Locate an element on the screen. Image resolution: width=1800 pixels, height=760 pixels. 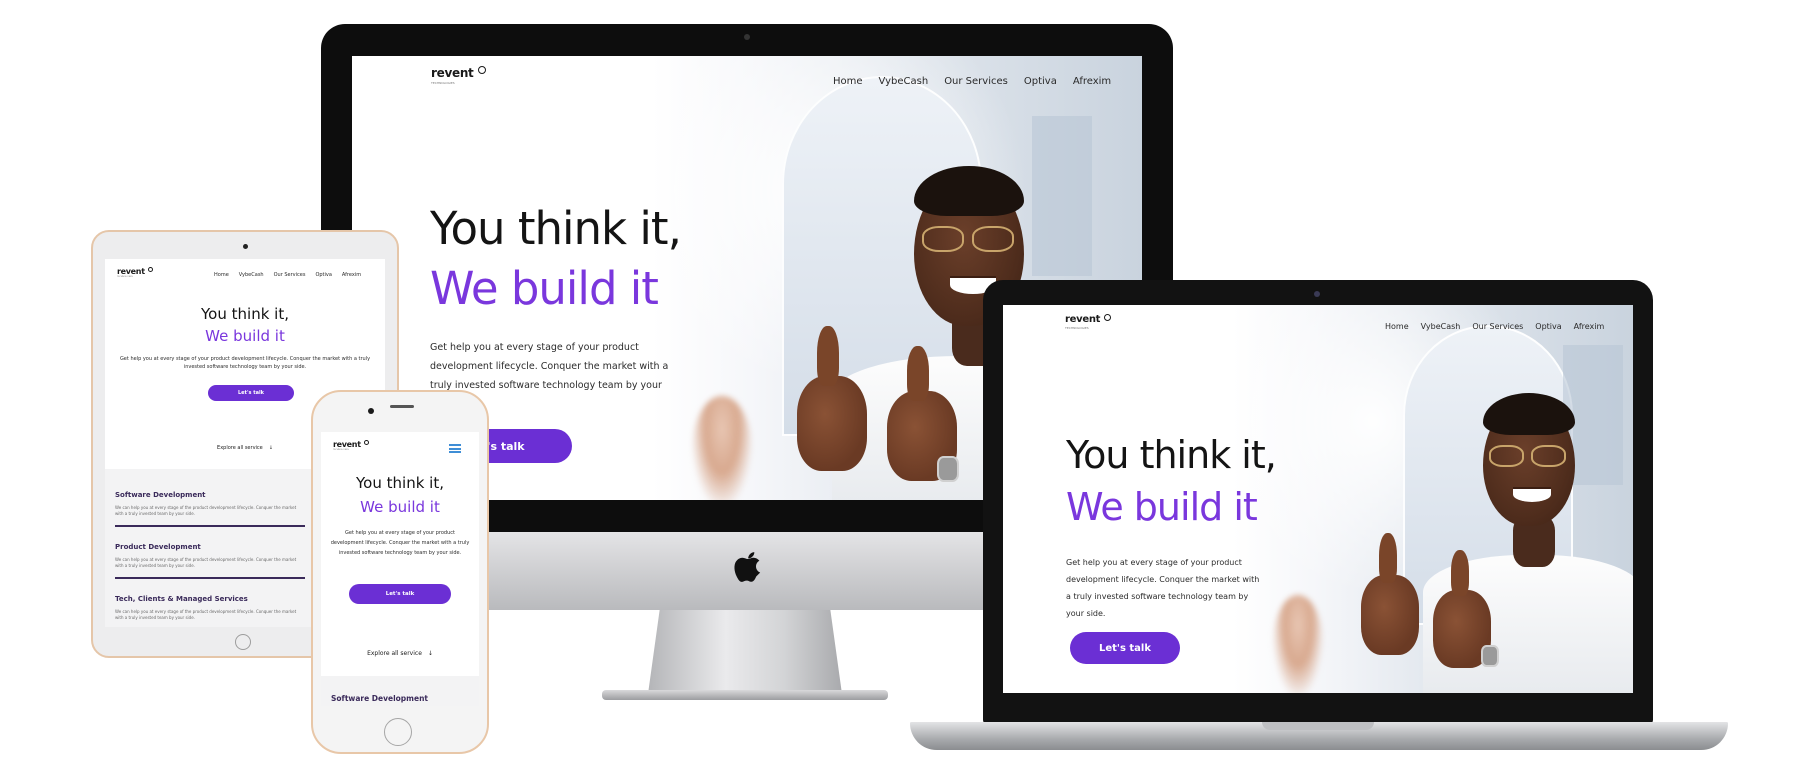
apple-icon is located at coordinates (747, 567).